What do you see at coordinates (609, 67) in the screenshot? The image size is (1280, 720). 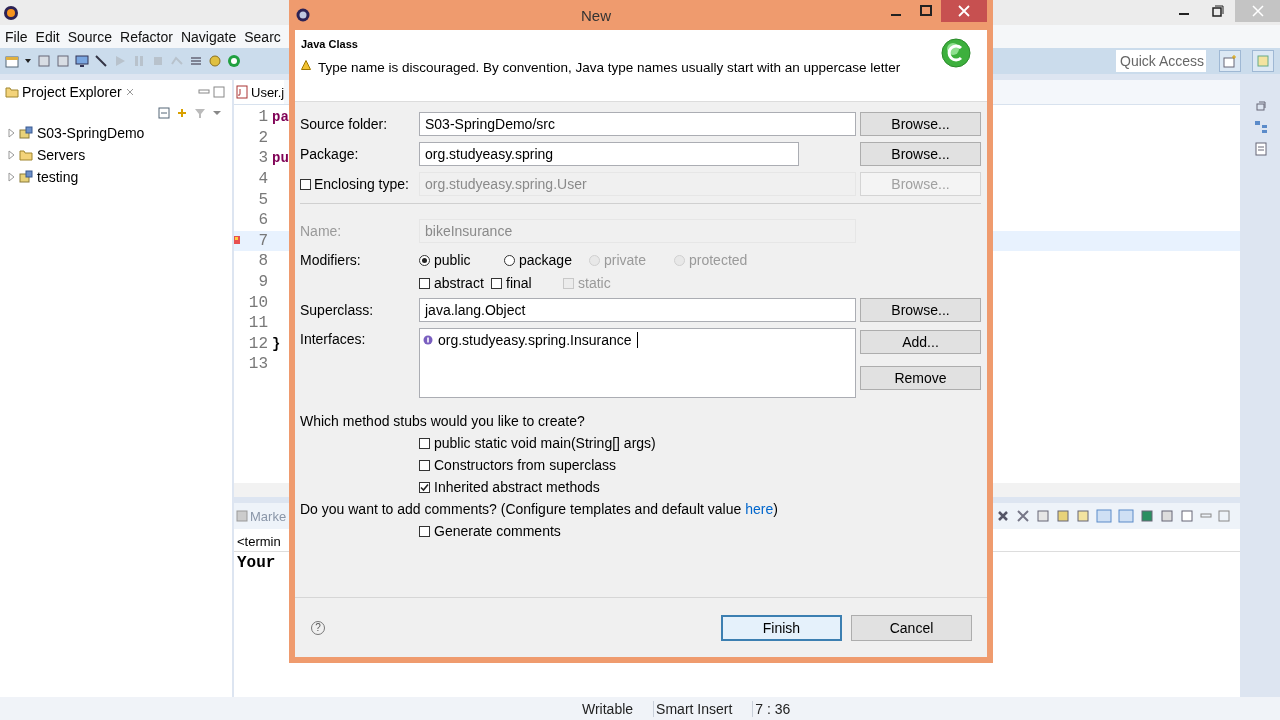 I see `warning-message: Type name is discouraged. By convention, Java type names usually start with an uppercase letter` at bounding box center [609, 67].